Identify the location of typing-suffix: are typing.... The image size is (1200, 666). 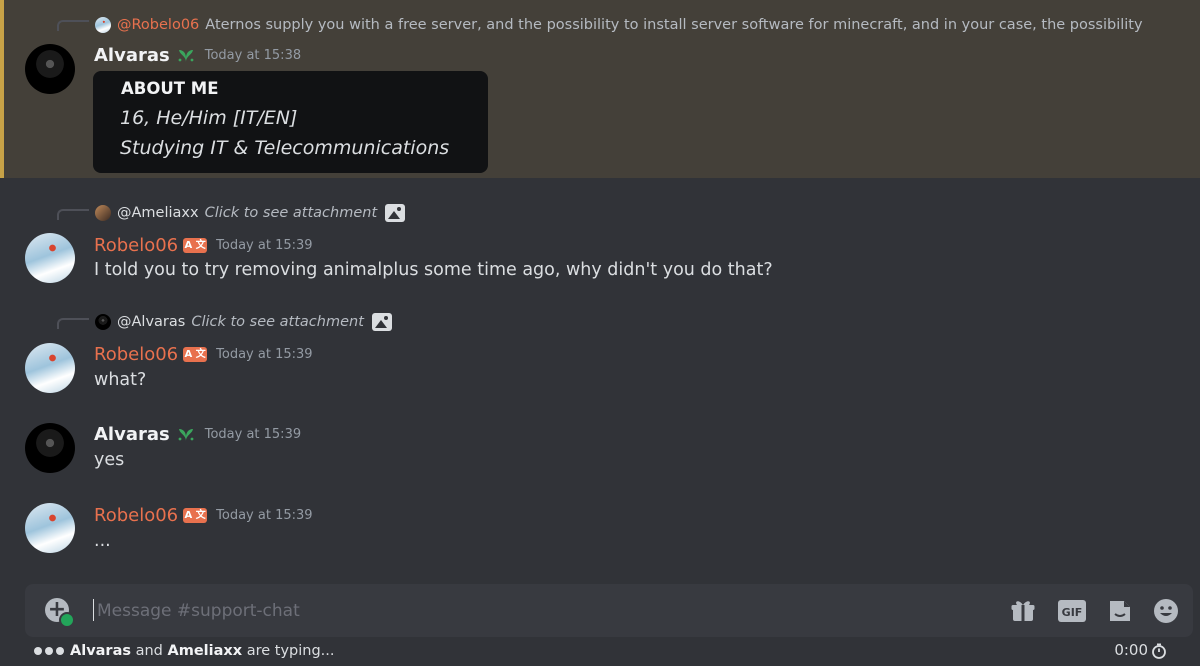
(290, 651).